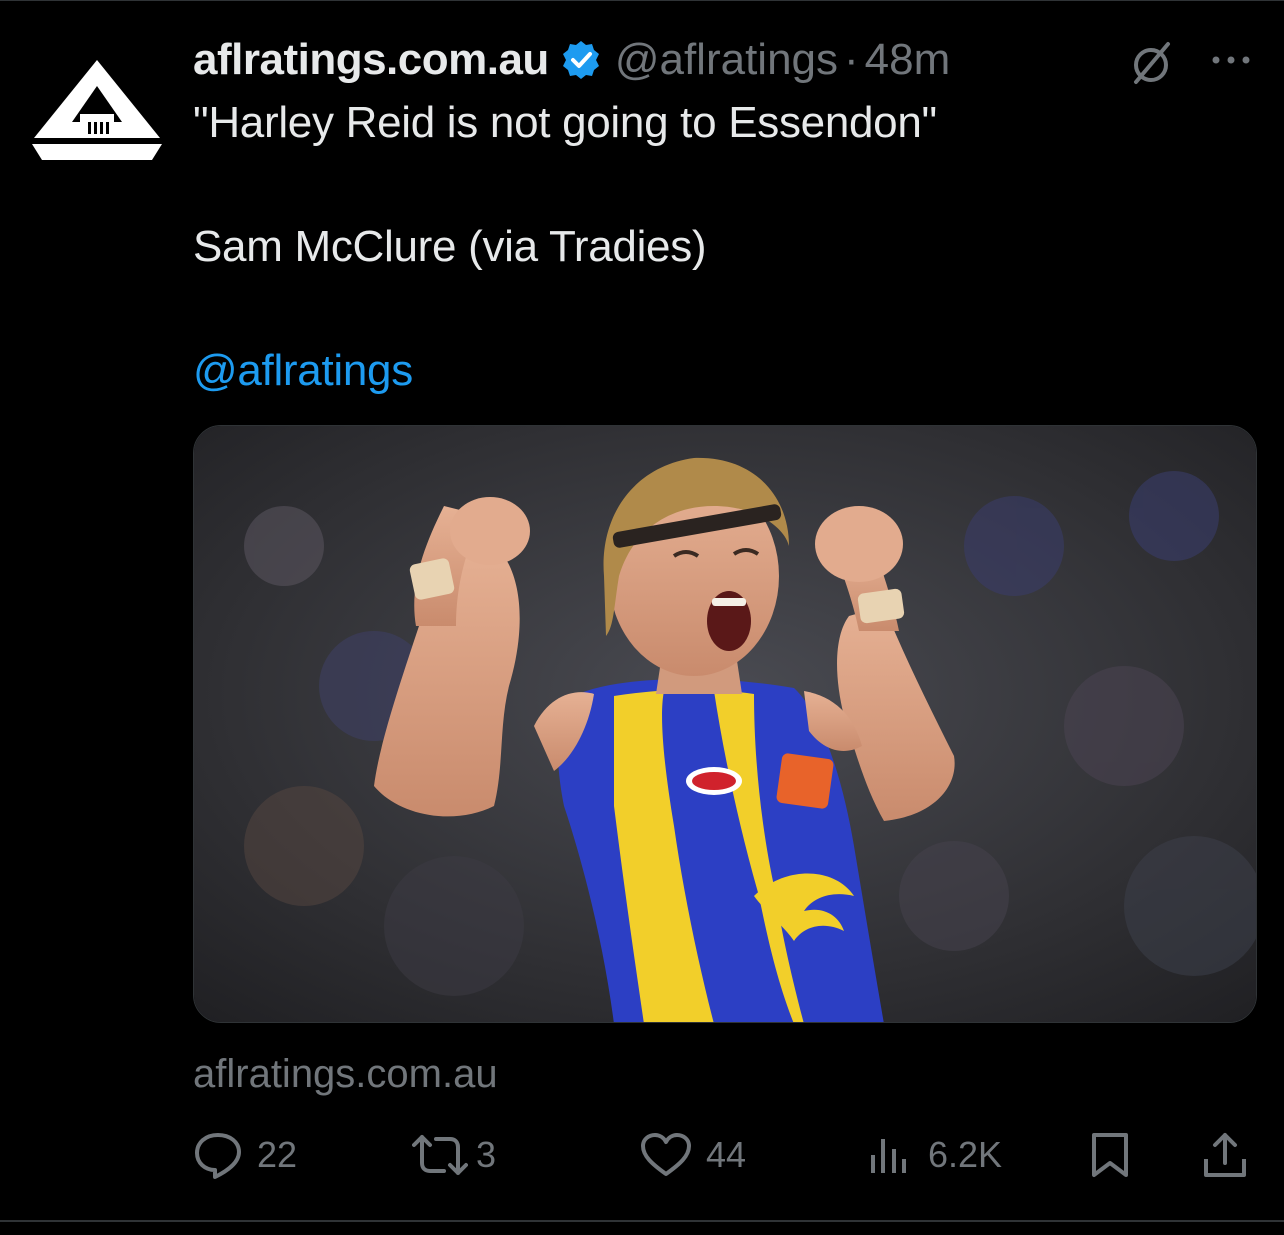  What do you see at coordinates (888, 1156) in the screenshot?
I see `views-icon` at bounding box center [888, 1156].